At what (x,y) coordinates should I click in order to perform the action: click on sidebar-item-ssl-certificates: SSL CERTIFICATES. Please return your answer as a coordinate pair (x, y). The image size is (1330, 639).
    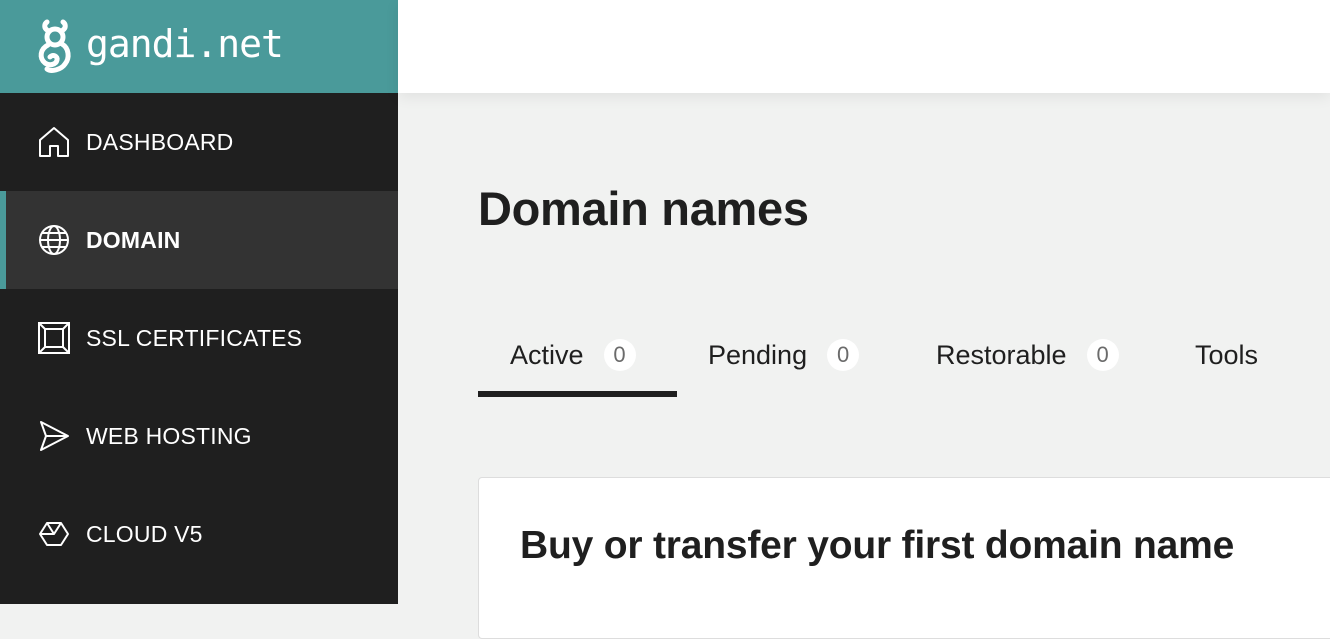
    Looking at the image, I should click on (199, 338).